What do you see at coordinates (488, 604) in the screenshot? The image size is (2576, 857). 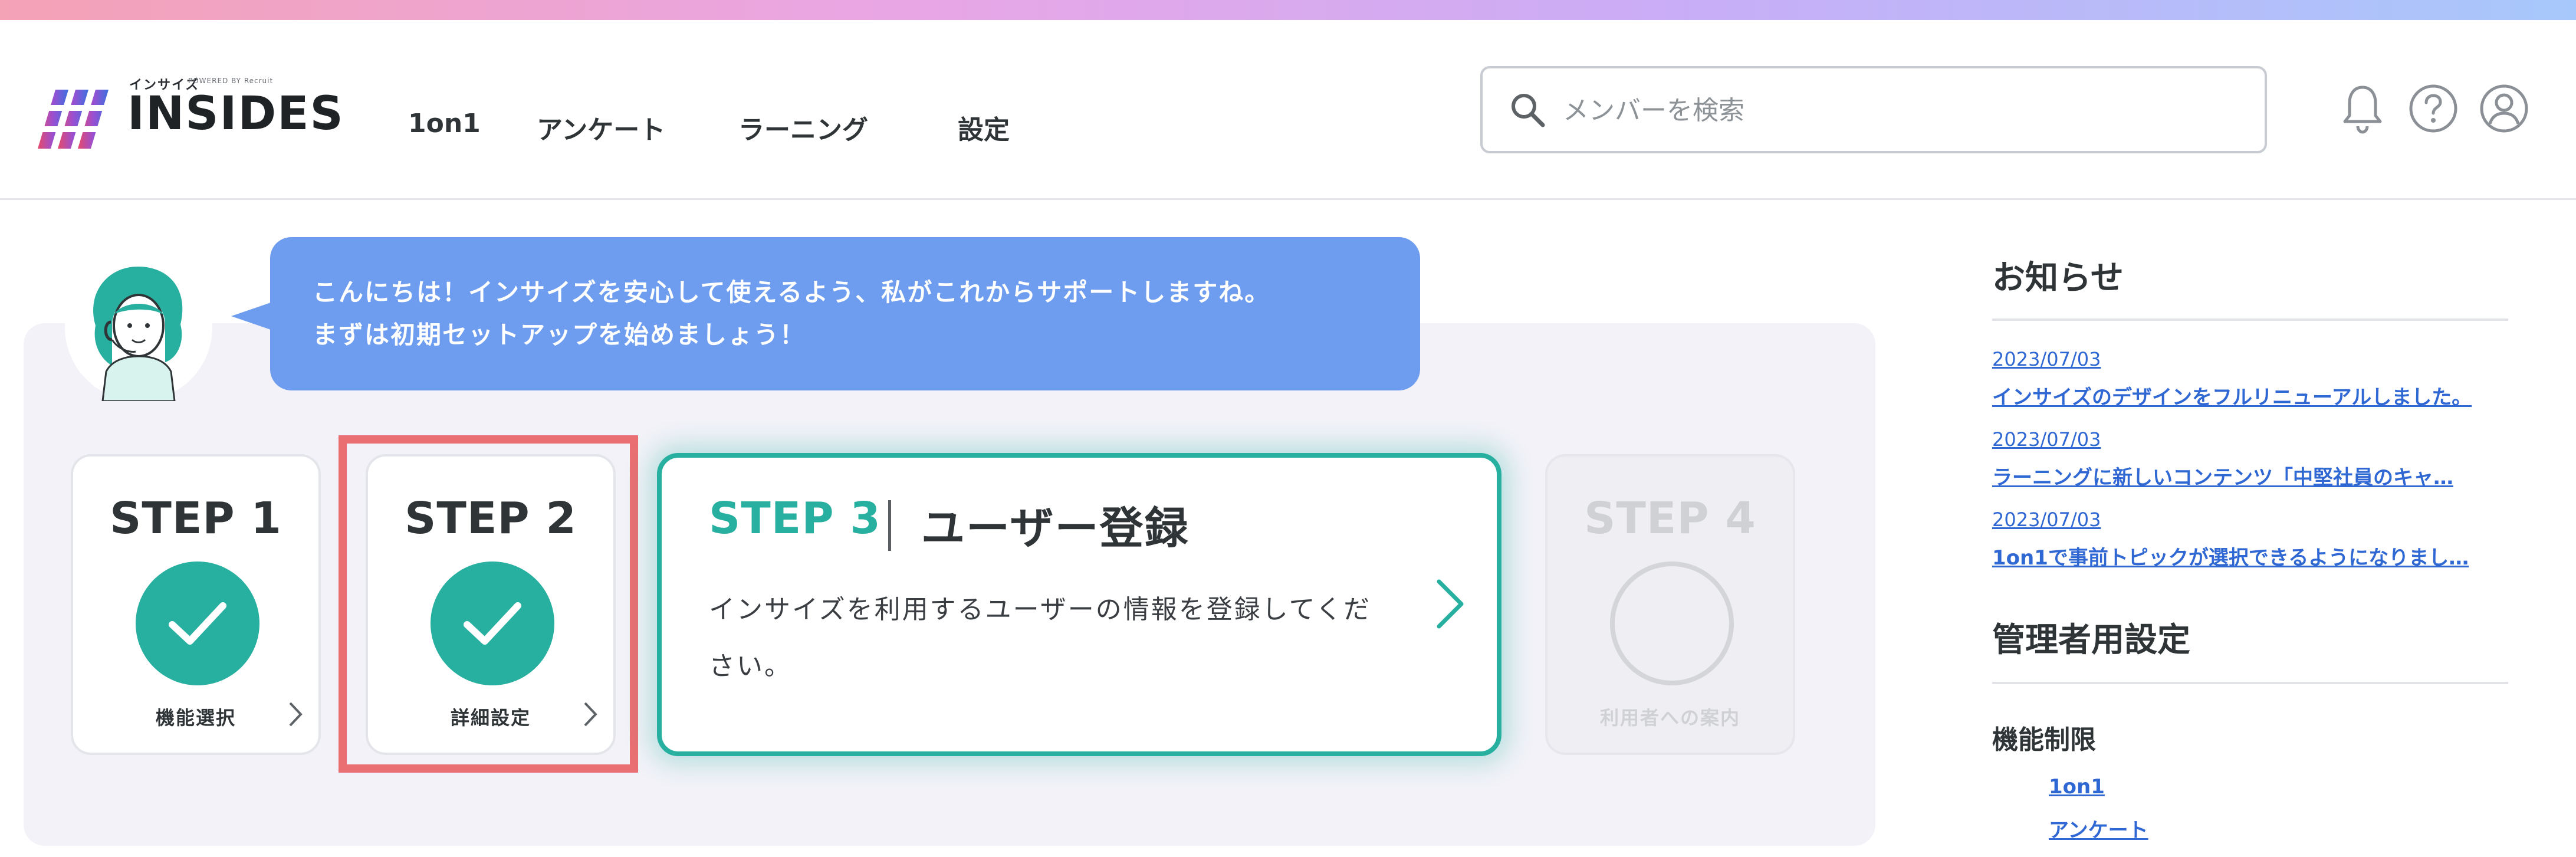 I see `step-2-highlight-frame` at bounding box center [488, 604].